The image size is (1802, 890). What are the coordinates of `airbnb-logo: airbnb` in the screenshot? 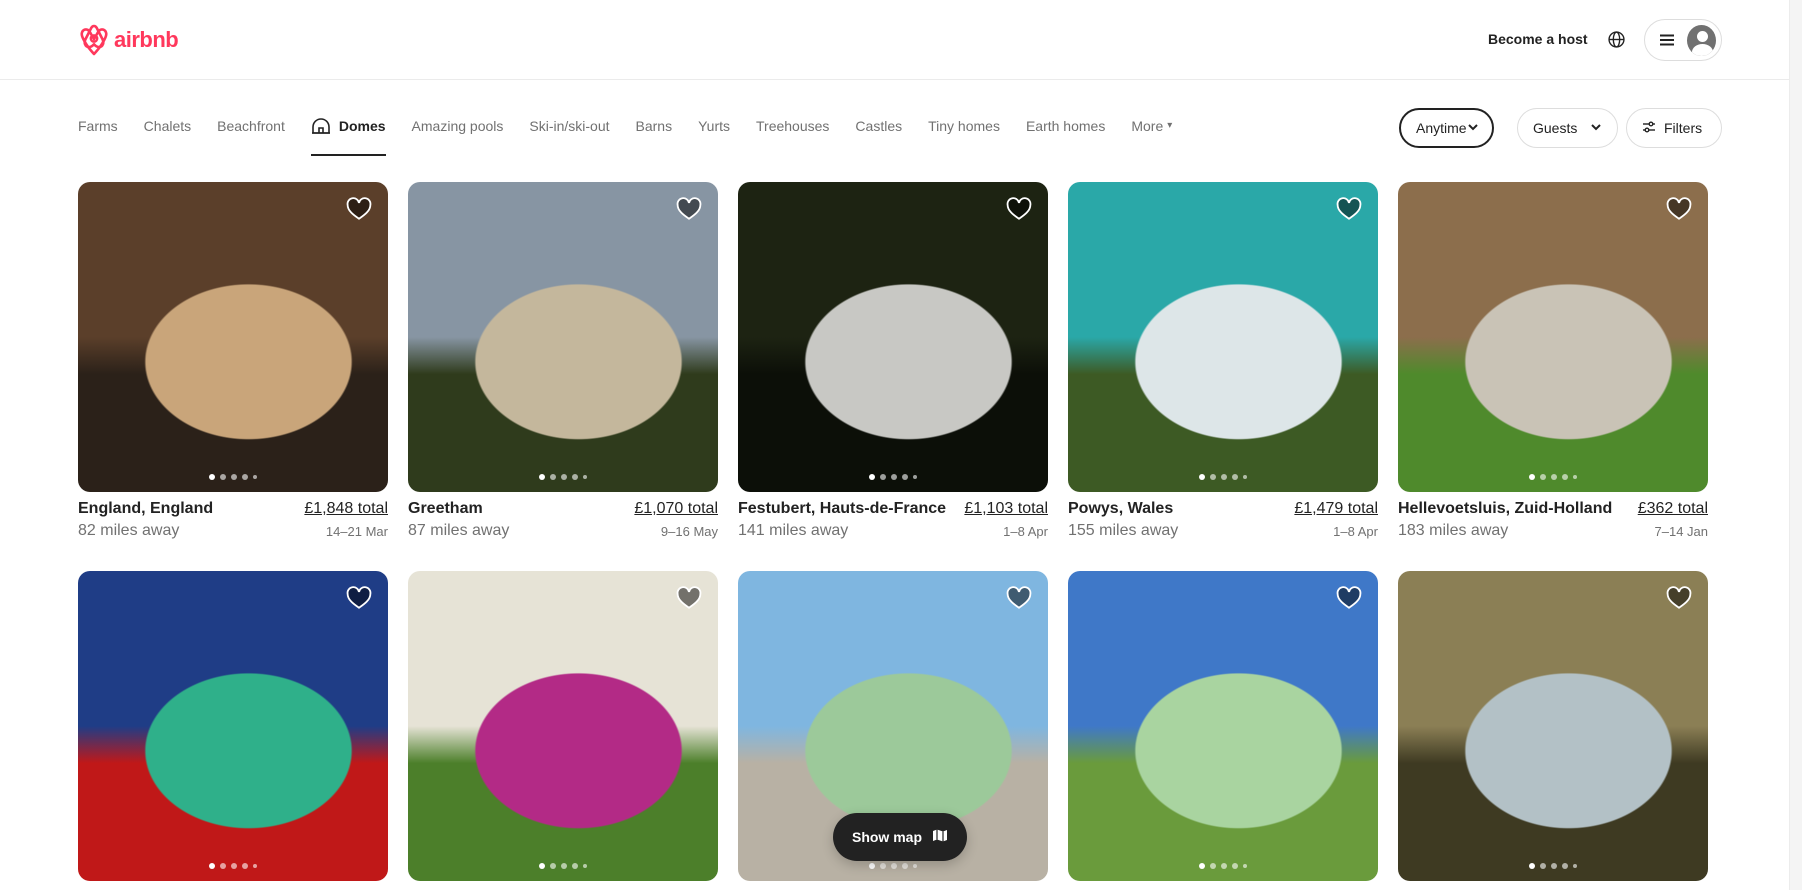 It's located at (128, 40).